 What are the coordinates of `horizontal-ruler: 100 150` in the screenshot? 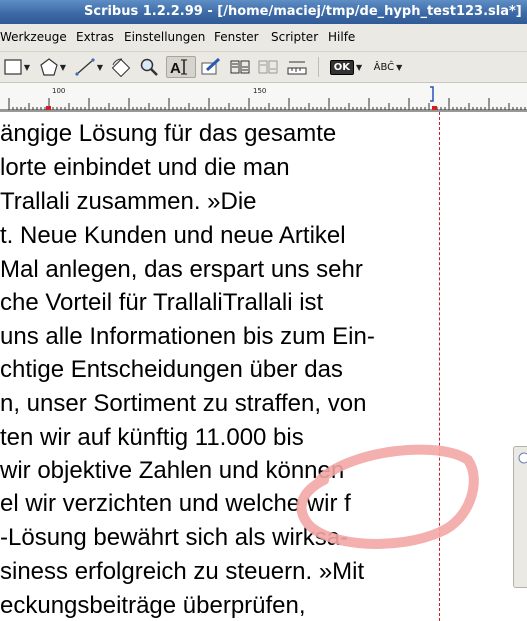 It's located at (263, 97).